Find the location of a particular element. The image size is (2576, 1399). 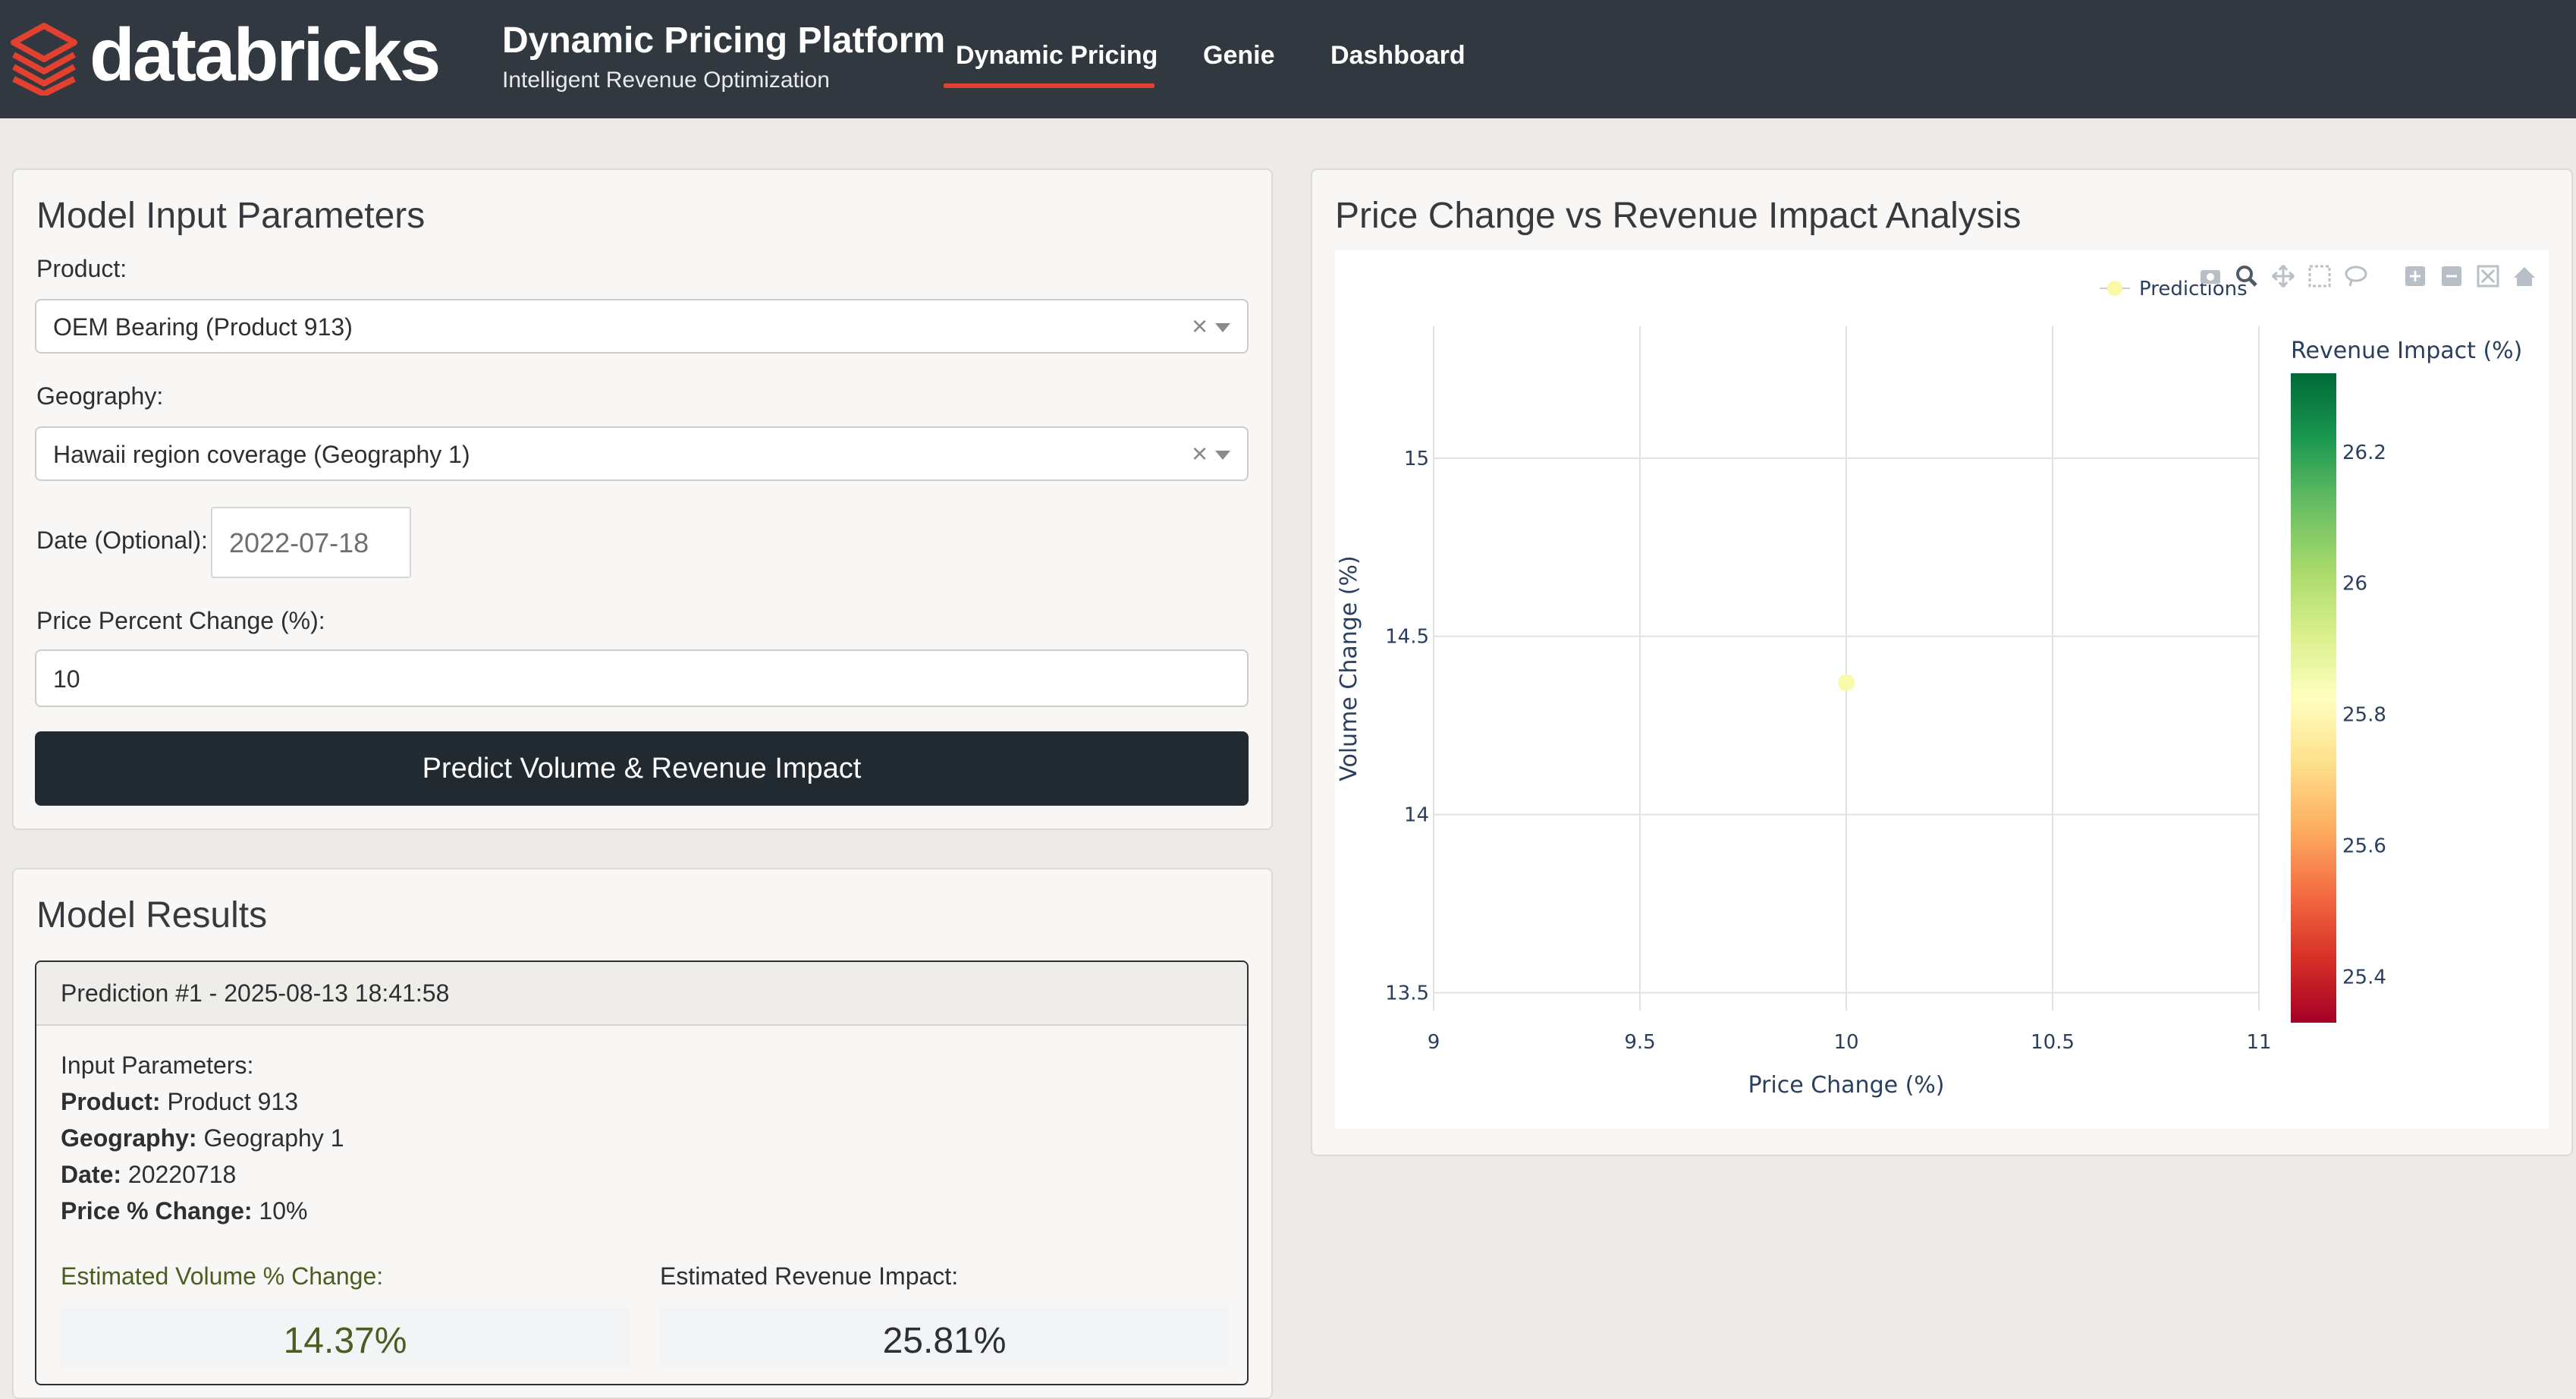

colorbar-tick-label: 26 is located at coordinates (2354, 584).